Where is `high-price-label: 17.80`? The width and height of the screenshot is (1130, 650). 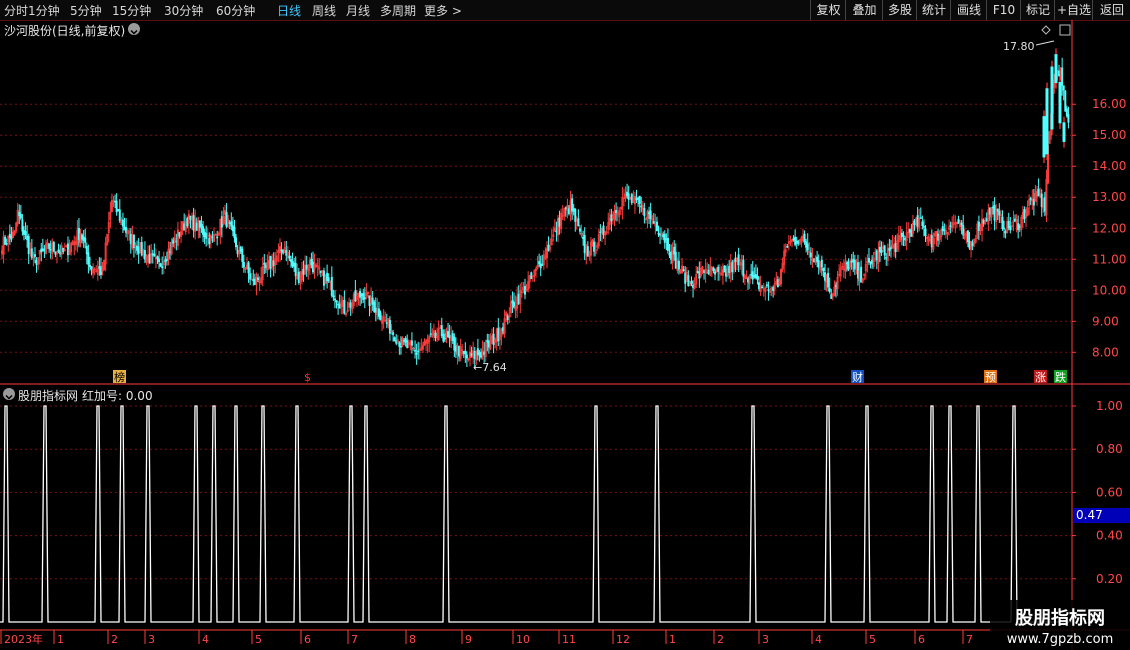
high-price-label: 17.80 is located at coordinates (1019, 46).